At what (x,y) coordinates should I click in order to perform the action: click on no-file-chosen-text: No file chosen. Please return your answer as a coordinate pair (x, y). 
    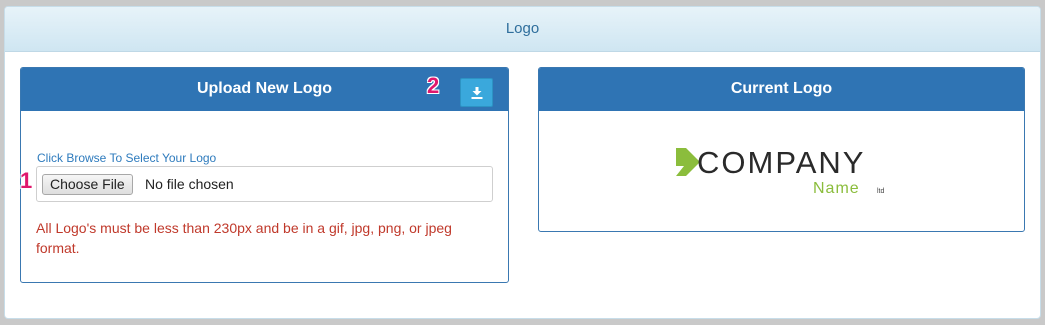
    Looking at the image, I should click on (189, 184).